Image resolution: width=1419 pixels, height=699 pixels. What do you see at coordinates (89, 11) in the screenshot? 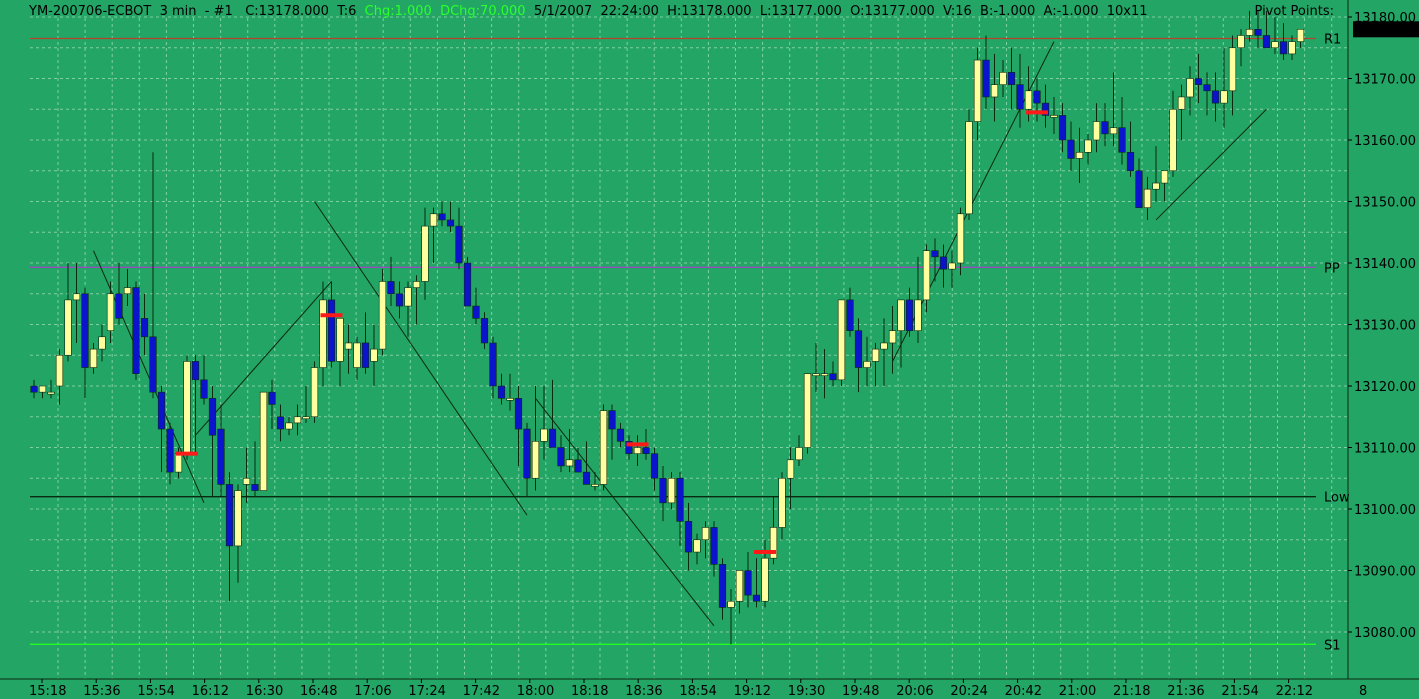
I see `header-symbol: YM-200706-ECBOT` at bounding box center [89, 11].